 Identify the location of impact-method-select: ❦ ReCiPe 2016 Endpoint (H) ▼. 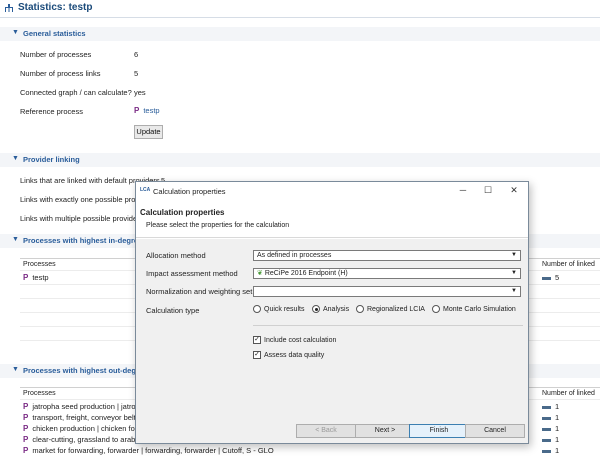
(387, 273).